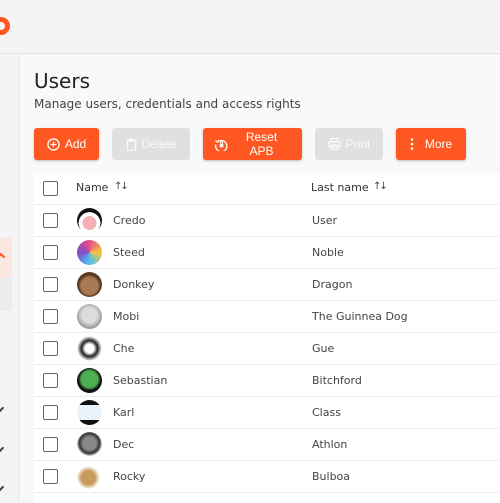 Image resolution: width=500 pixels, height=503 pixels. What do you see at coordinates (250, 27) in the screenshot?
I see `top-bar` at bounding box center [250, 27].